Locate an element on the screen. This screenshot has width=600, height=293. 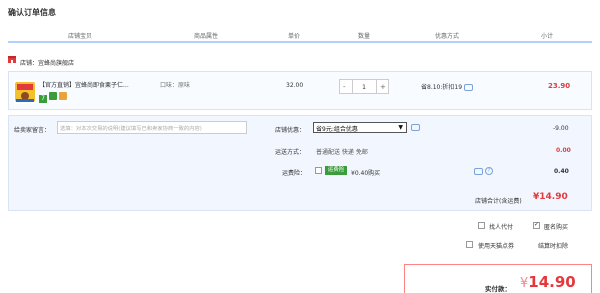
seven-day-return-icon: 7 is located at coordinates (43, 99).